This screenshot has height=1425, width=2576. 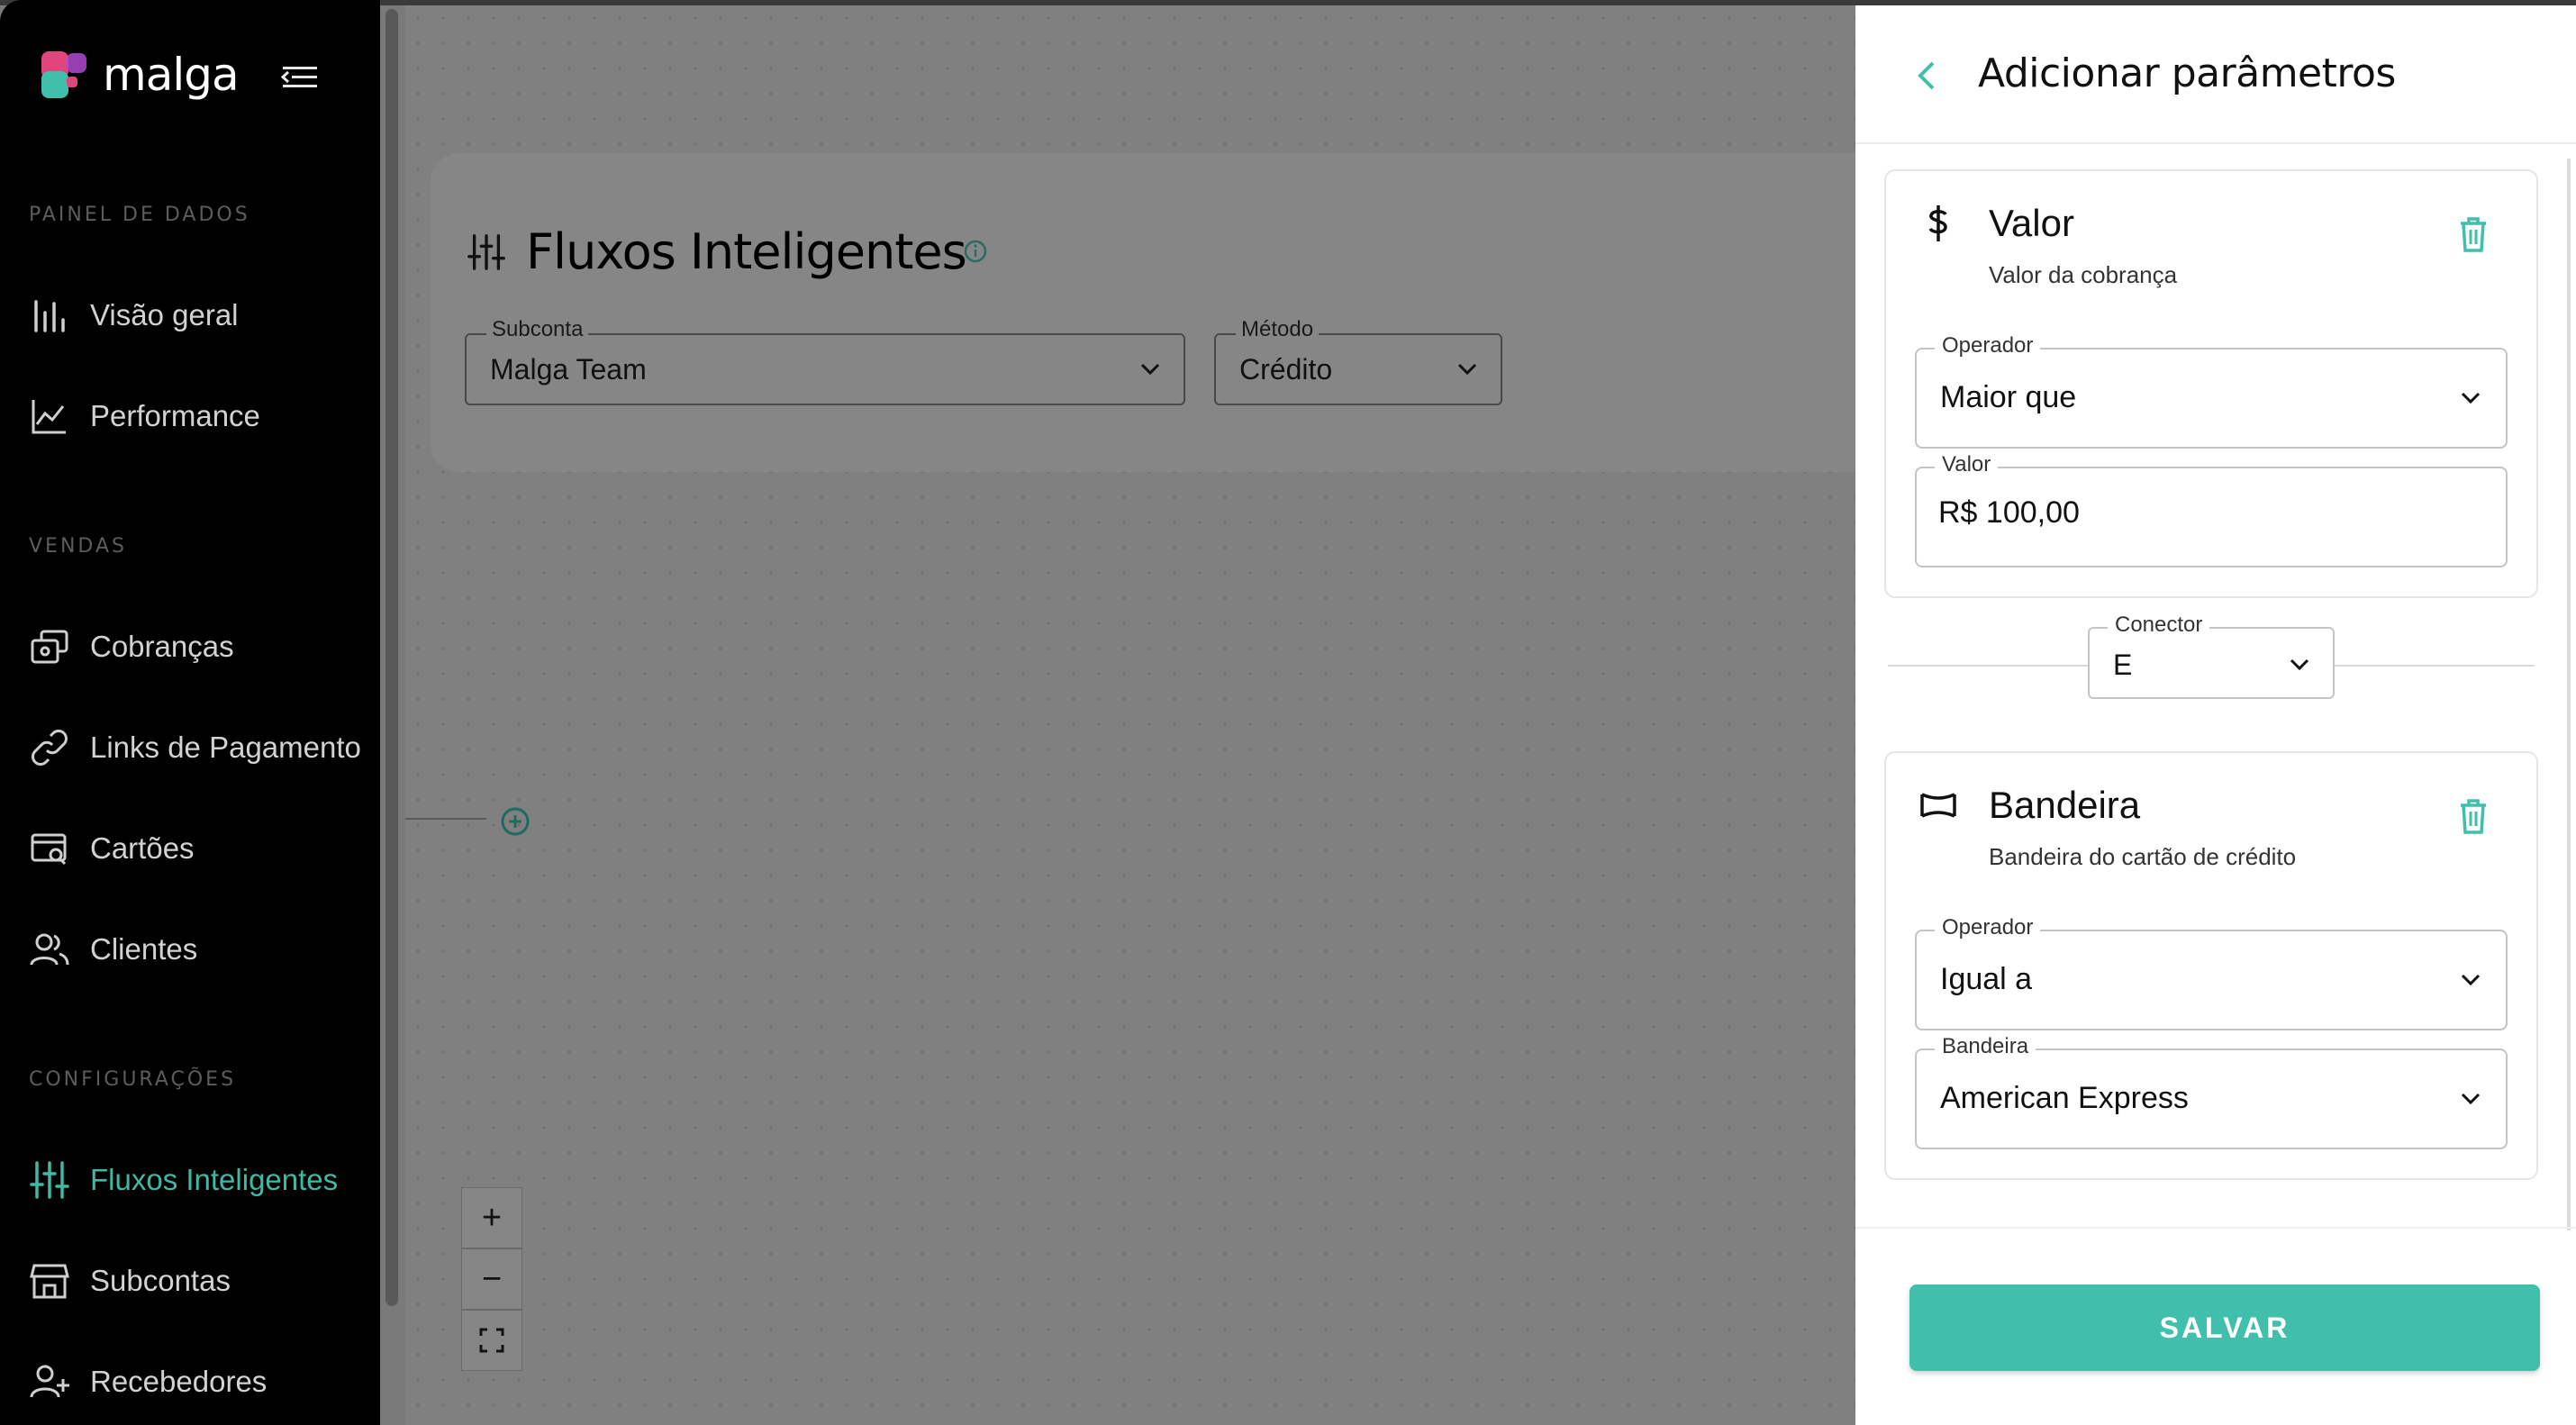 What do you see at coordinates (49, 949) in the screenshot?
I see `users-icon` at bounding box center [49, 949].